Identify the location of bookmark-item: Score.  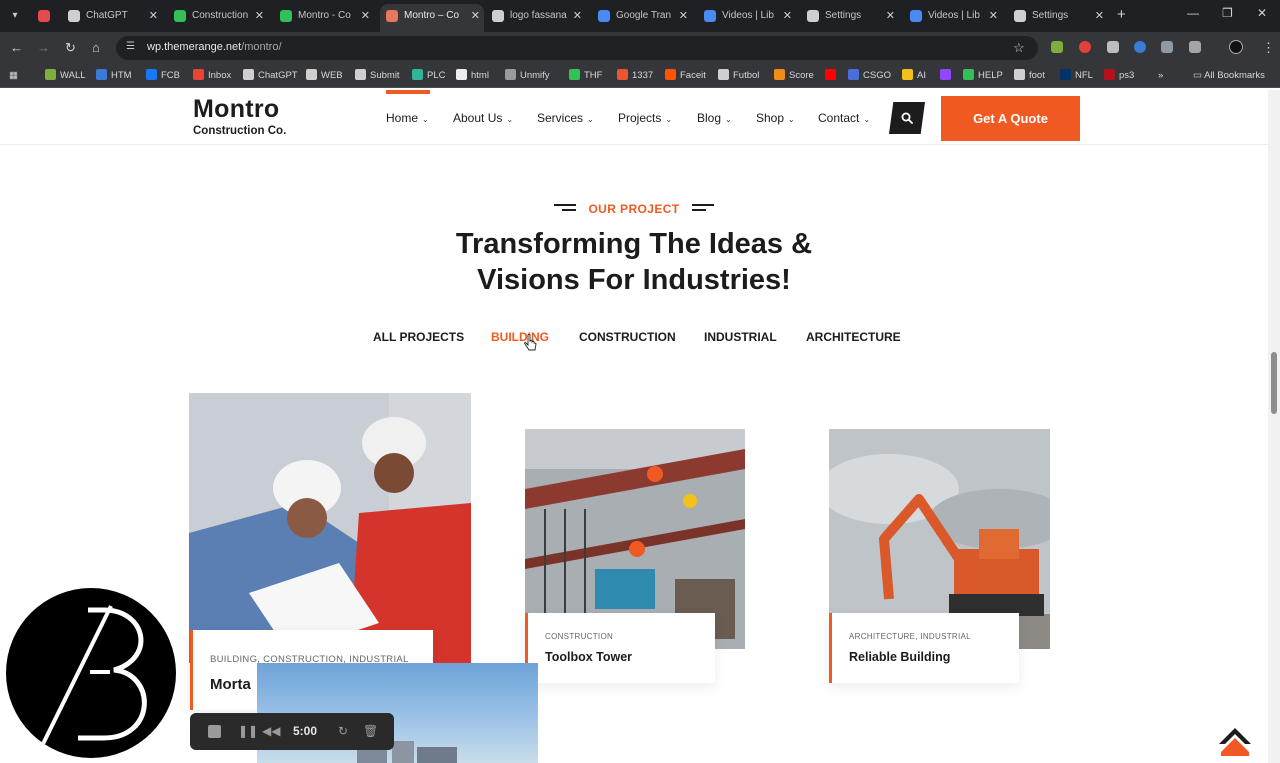
(794, 75).